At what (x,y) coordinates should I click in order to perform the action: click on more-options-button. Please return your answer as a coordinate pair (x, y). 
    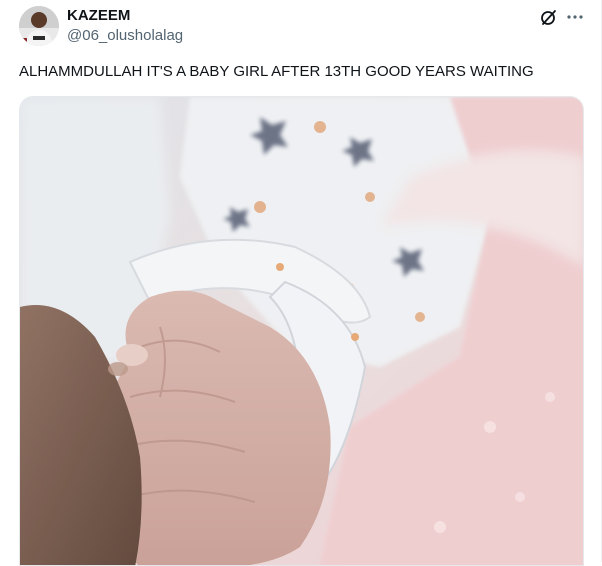
    Looking at the image, I should click on (575, 17).